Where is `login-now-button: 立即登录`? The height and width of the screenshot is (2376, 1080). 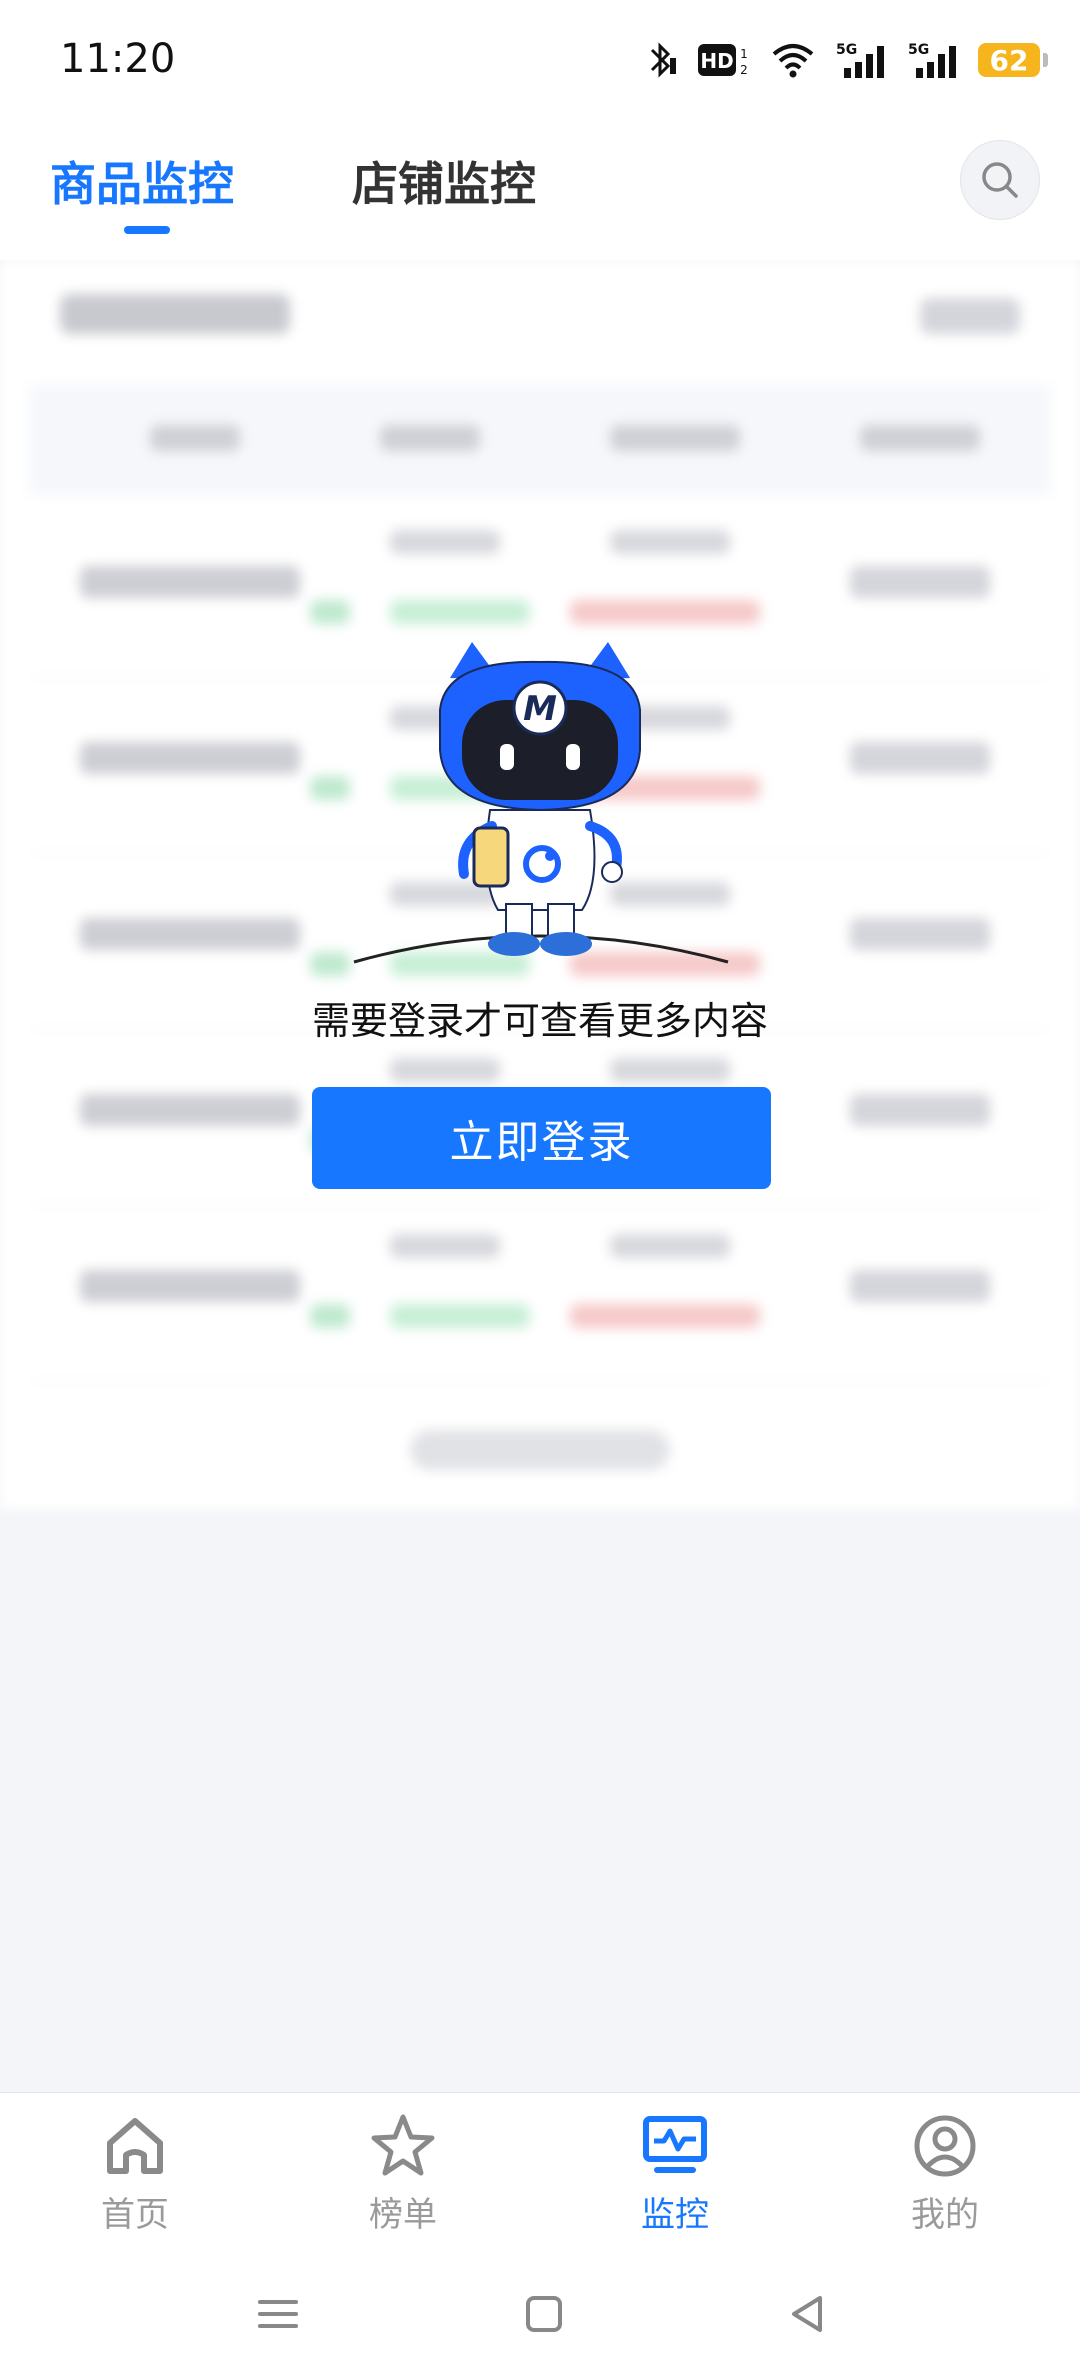 login-now-button: 立即登录 is located at coordinates (541, 1138).